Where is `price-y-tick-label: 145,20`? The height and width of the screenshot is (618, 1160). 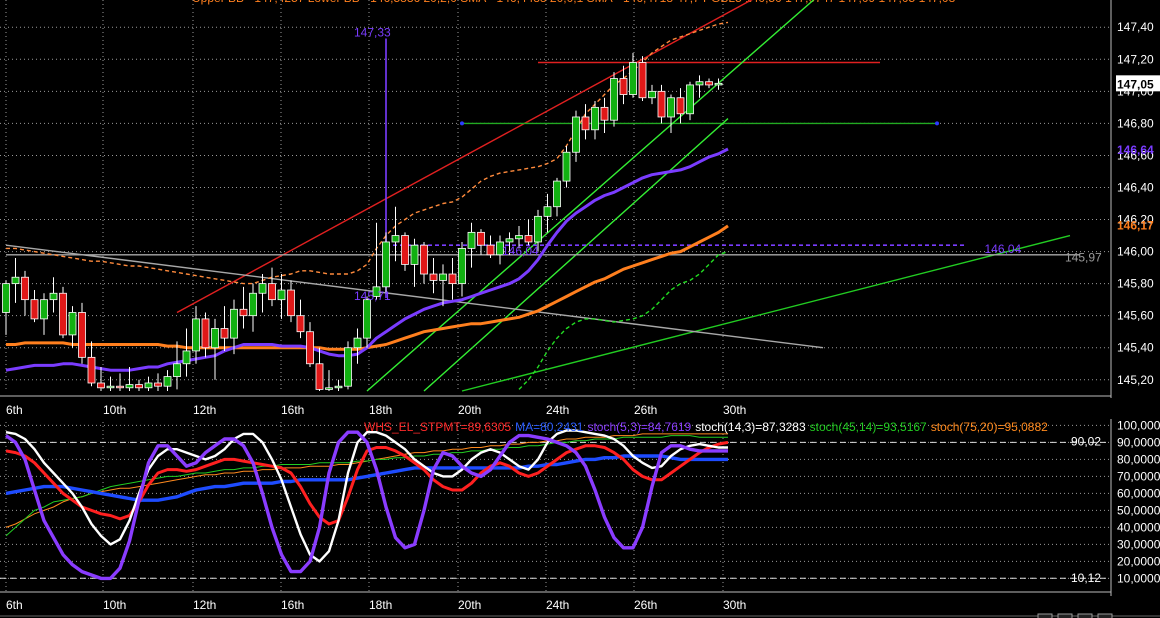
price-y-tick-label: 145,20 is located at coordinates (1135, 380).